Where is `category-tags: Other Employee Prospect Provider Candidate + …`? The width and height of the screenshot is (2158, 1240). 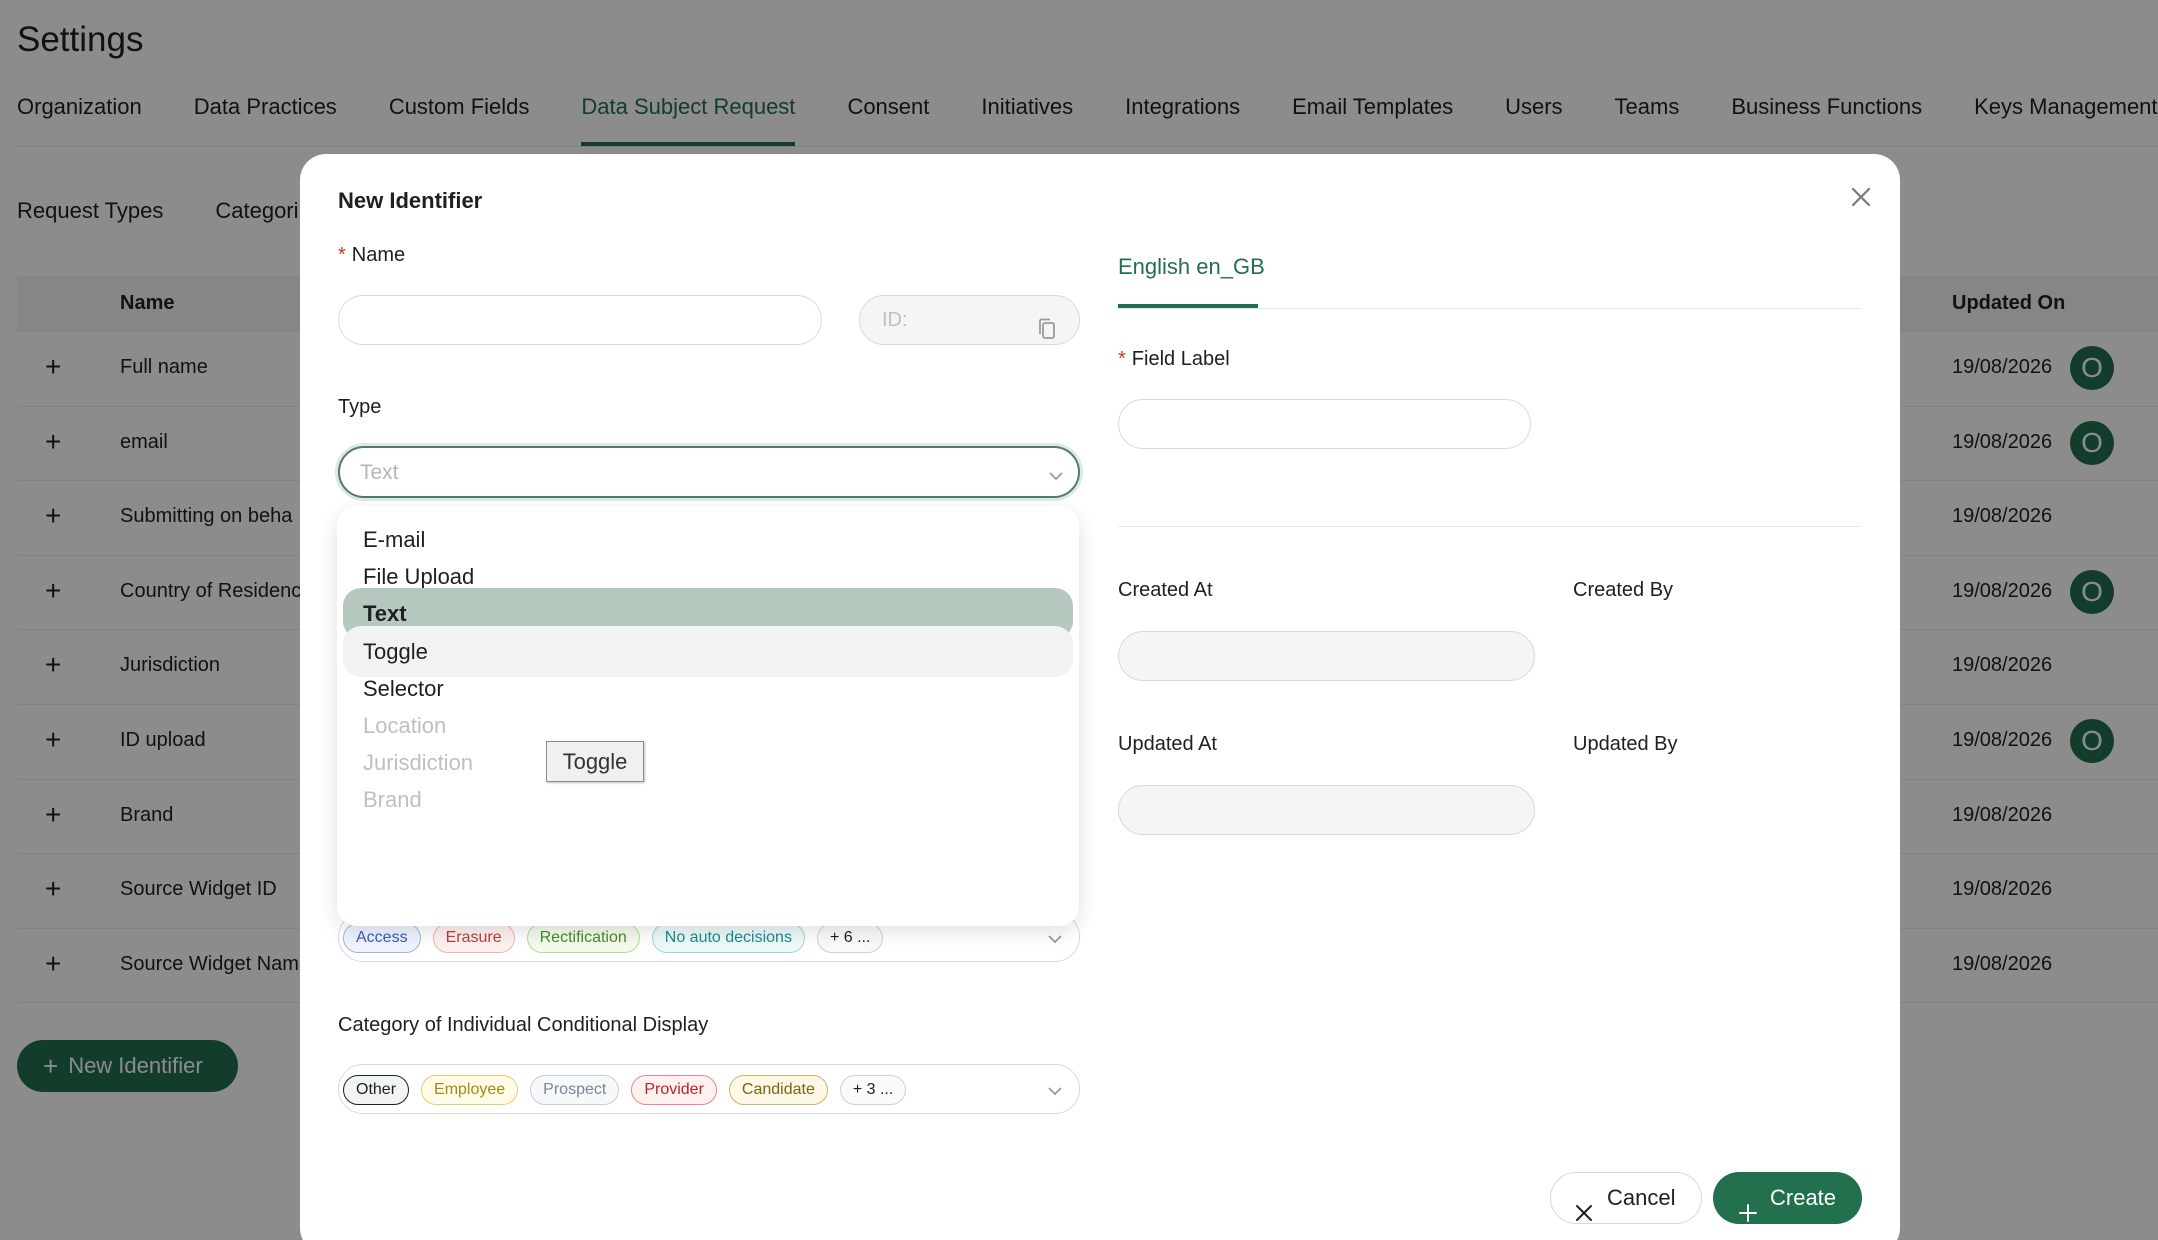
category-tags: Other Employee Prospect Provider Candidate + … is located at coordinates (630, 1090).